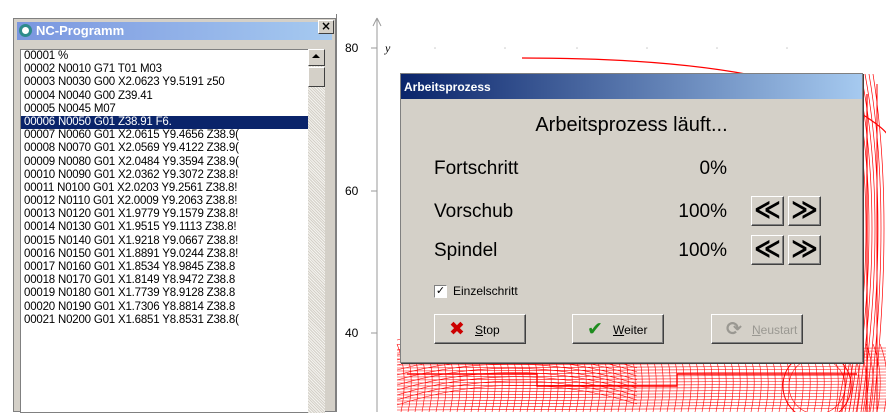  I want to click on continue-label-rest: eiter, so click(636, 330).